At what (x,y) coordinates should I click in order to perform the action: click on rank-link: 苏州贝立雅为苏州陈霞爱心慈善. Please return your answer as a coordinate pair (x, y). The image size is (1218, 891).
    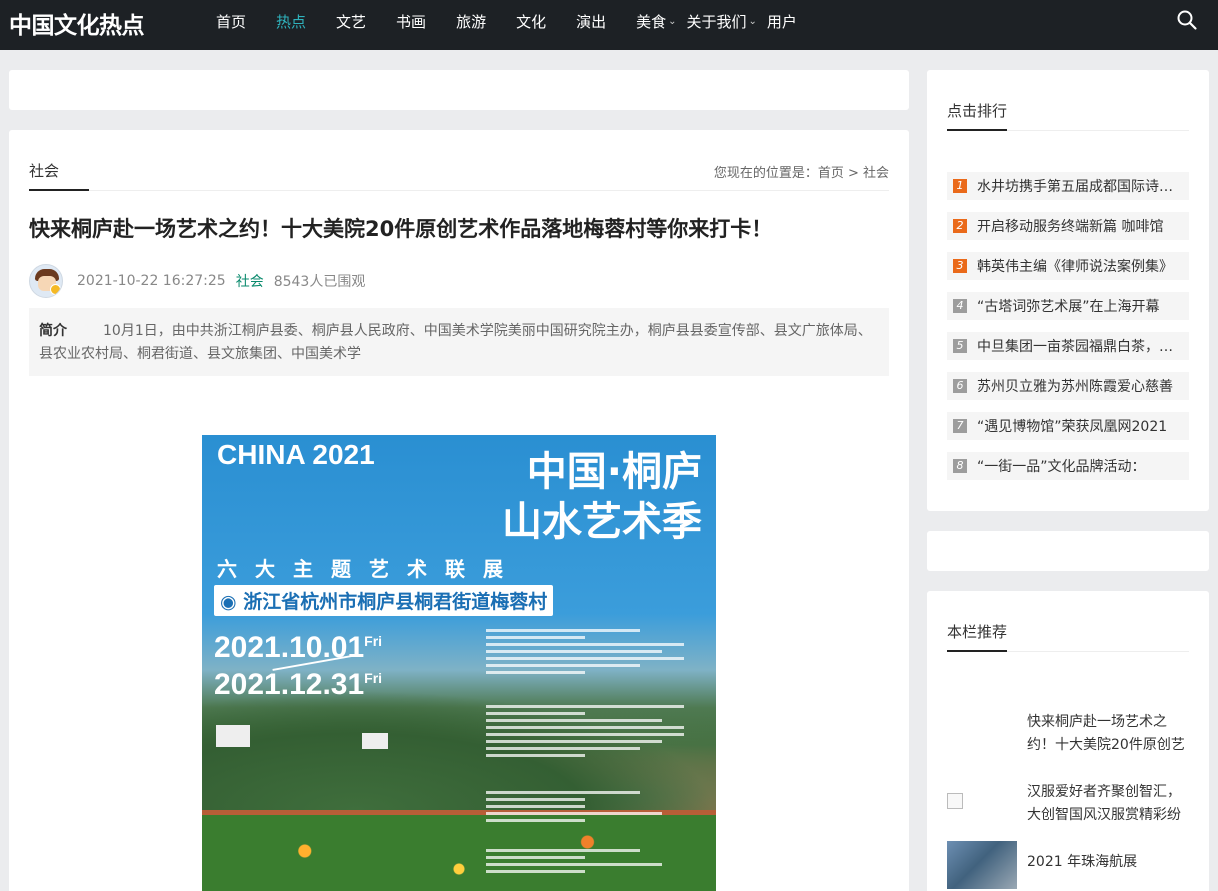
    Looking at the image, I should click on (1083, 386).